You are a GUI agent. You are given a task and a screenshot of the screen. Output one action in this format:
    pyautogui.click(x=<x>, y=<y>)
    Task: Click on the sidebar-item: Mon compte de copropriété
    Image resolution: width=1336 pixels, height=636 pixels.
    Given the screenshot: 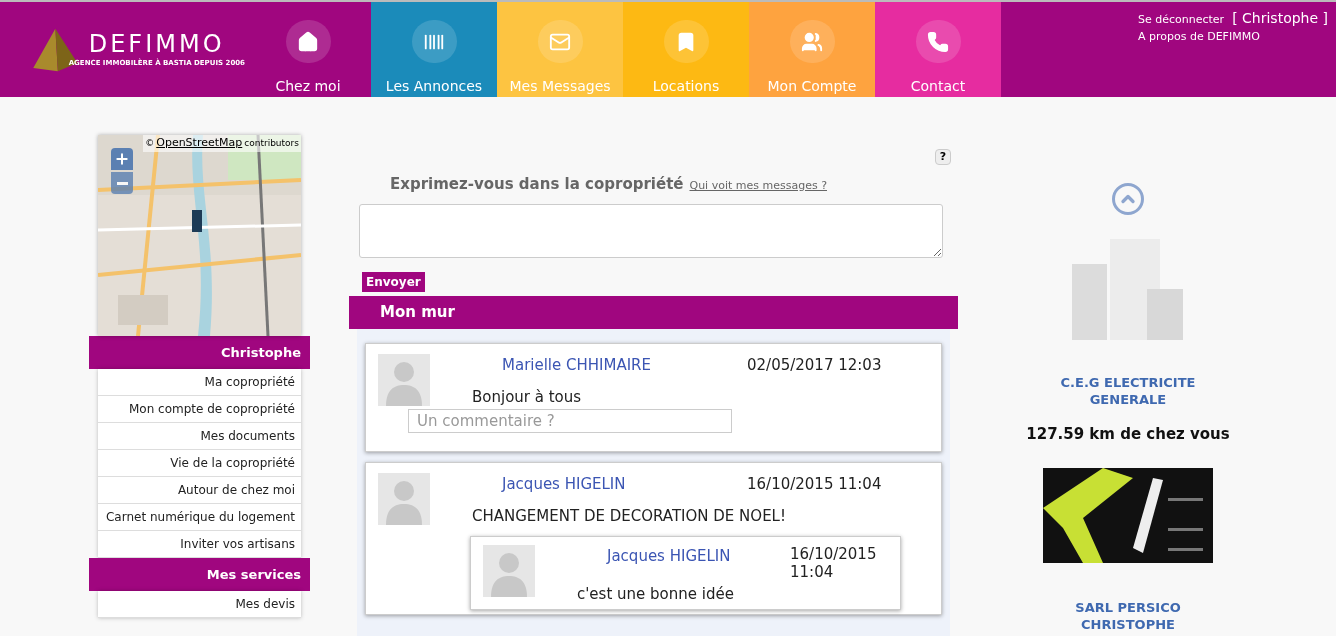 What is the action you would take?
    pyautogui.click(x=199, y=409)
    